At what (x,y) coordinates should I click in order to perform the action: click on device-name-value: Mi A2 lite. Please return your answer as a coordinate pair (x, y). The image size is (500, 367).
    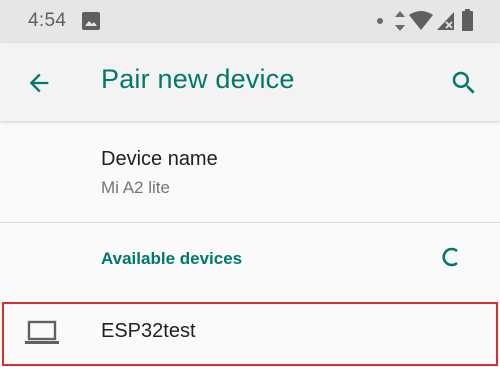
    Looking at the image, I should click on (135, 187).